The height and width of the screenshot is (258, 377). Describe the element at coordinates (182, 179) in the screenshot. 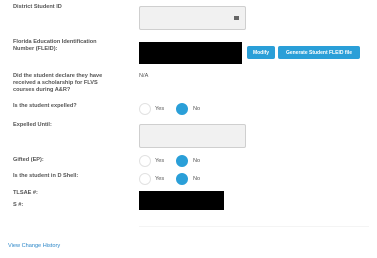

I see `d-shell-no-radio` at that location.